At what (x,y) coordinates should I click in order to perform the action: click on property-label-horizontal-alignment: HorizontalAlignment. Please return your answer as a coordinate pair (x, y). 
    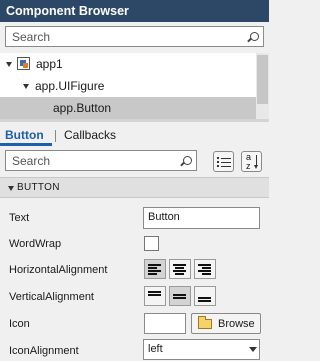
    Looking at the image, I should click on (58, 270).